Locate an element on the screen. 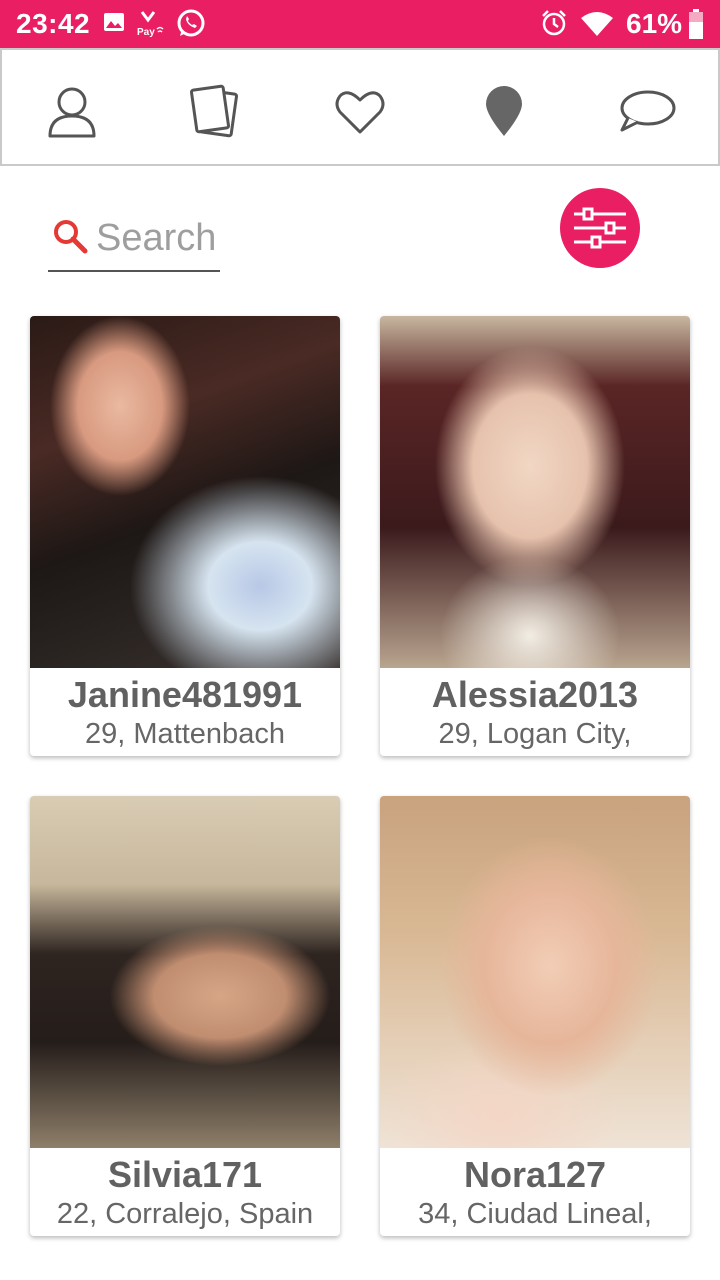 This screenshot has height=1280, width=720. chat-bubble-icon is located at coordinates (648, 111).